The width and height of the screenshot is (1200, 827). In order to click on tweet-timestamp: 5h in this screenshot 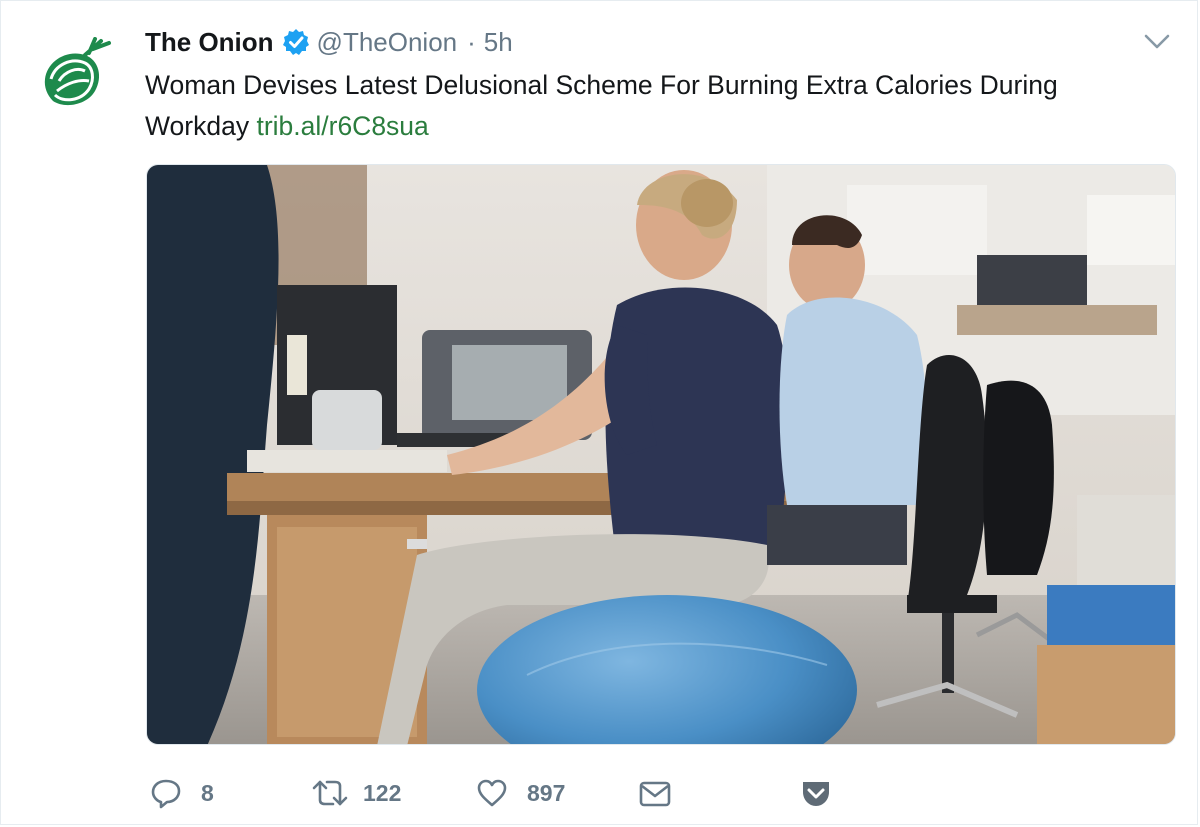, I will do `click(498, 42)`.